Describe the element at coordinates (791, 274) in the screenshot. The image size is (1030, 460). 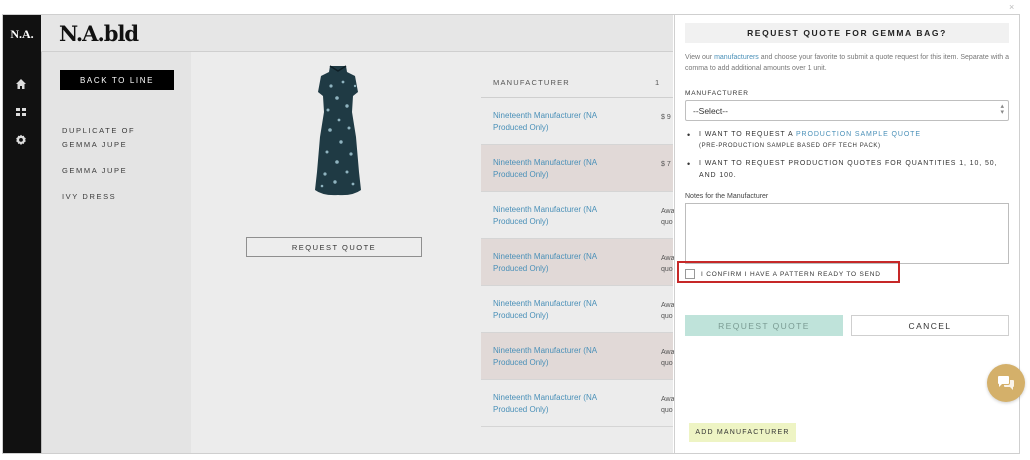
I see `confirm-pattern-label: I CONFIRM I HAVE A PATTERN READY TO SEND` at that location.